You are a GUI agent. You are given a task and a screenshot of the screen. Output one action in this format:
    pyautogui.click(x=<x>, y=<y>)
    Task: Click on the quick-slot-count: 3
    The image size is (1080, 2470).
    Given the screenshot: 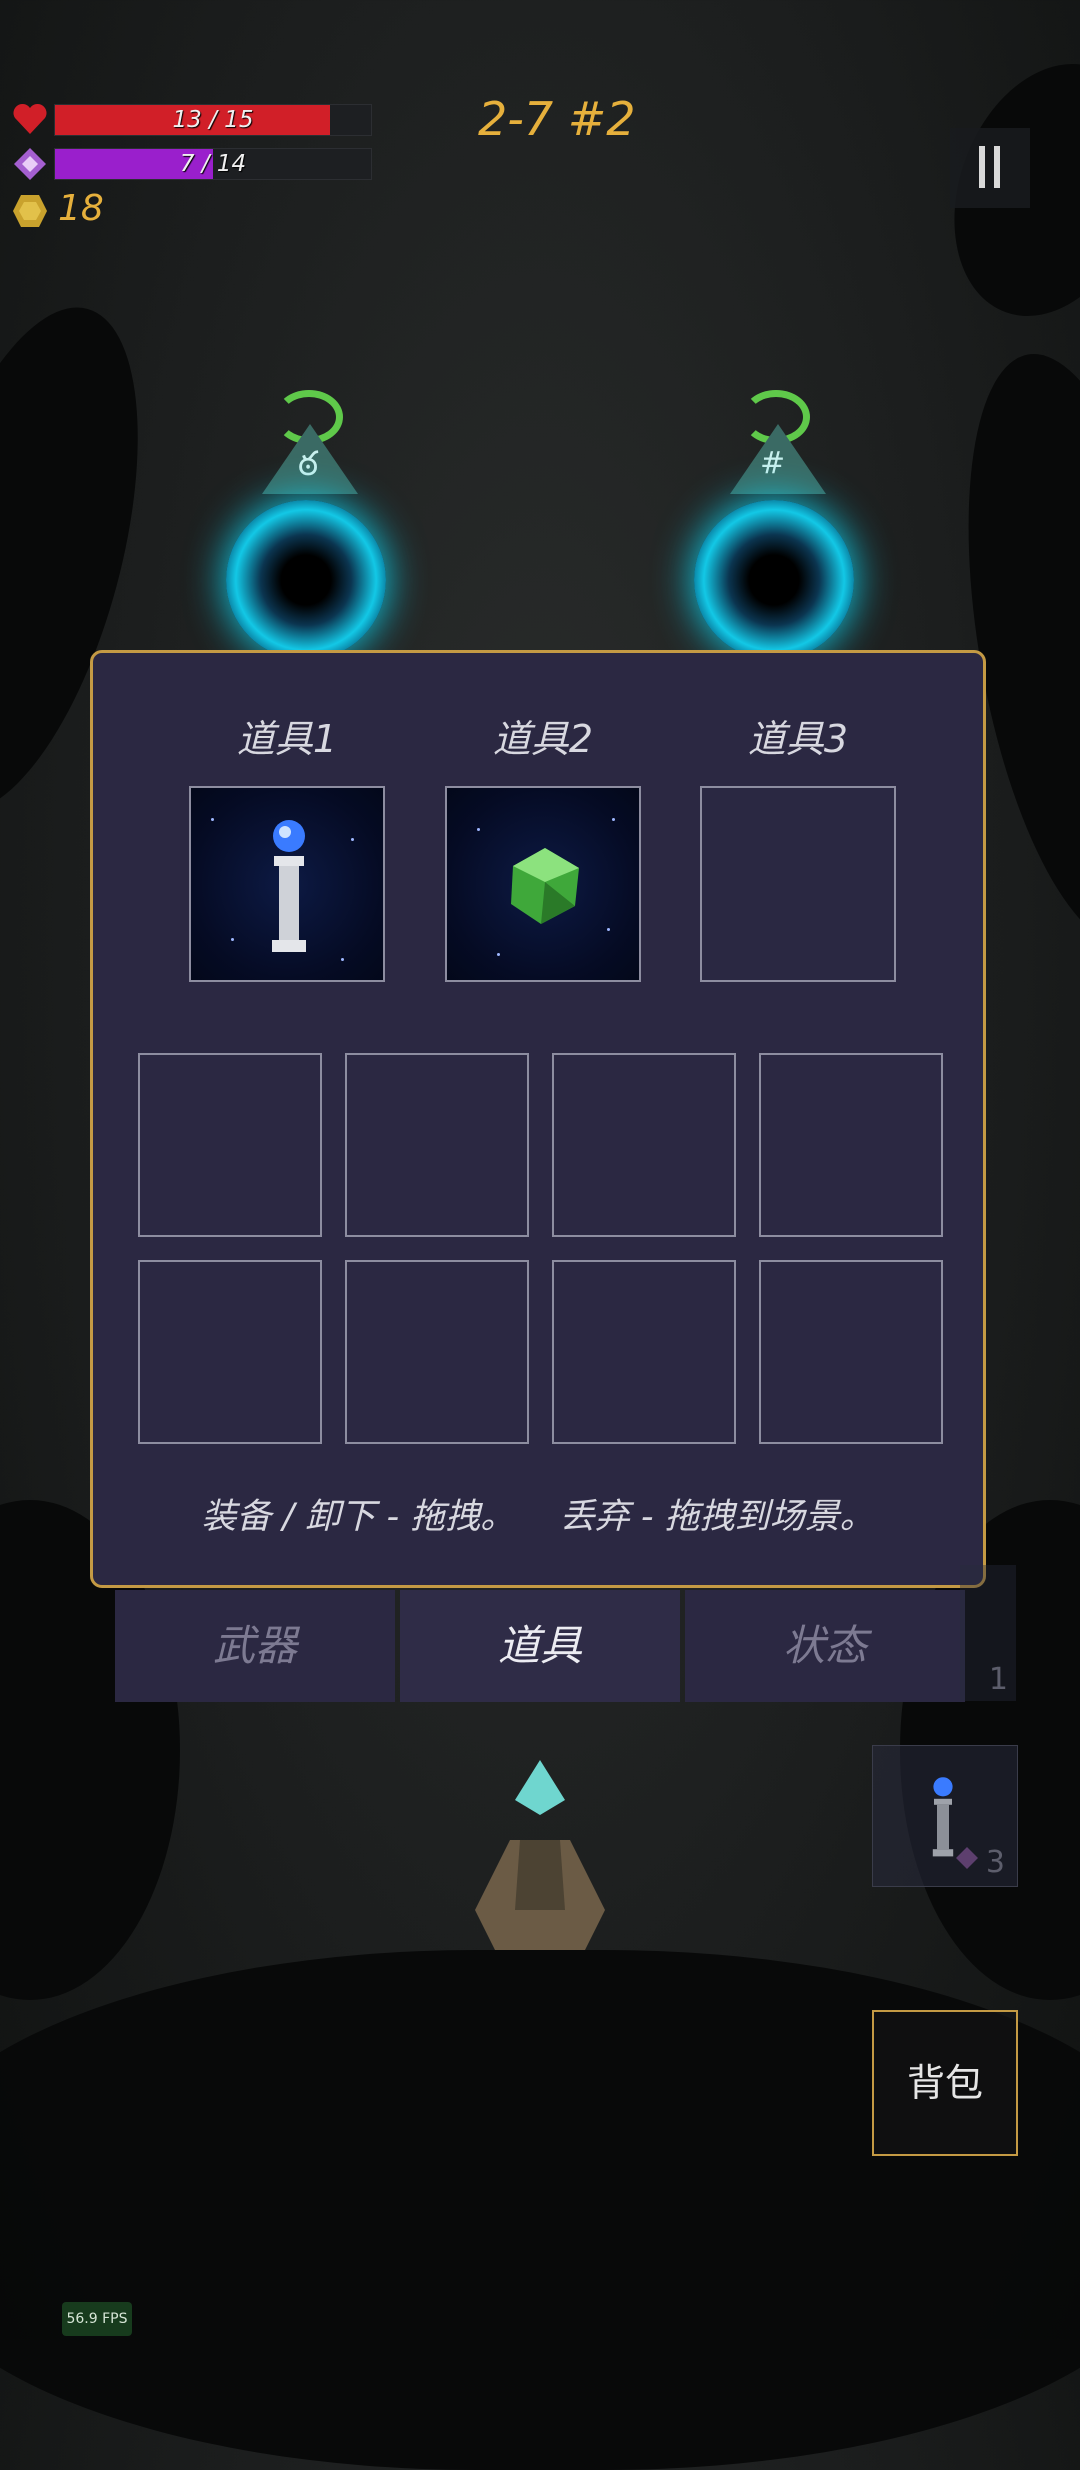 What is the action you would take?
    pyautogui.click(x=995, y=1862)
    